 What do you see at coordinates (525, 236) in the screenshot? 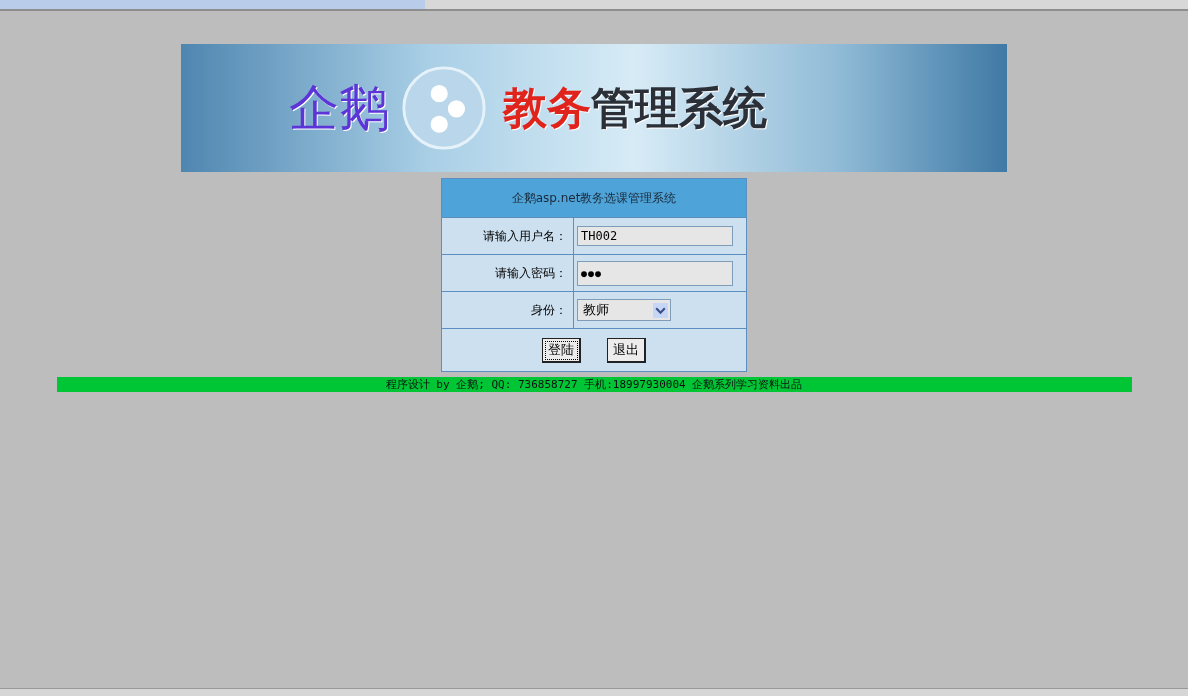
I see `username-label: 请输入用户名：` at bounding box center [525, 236].